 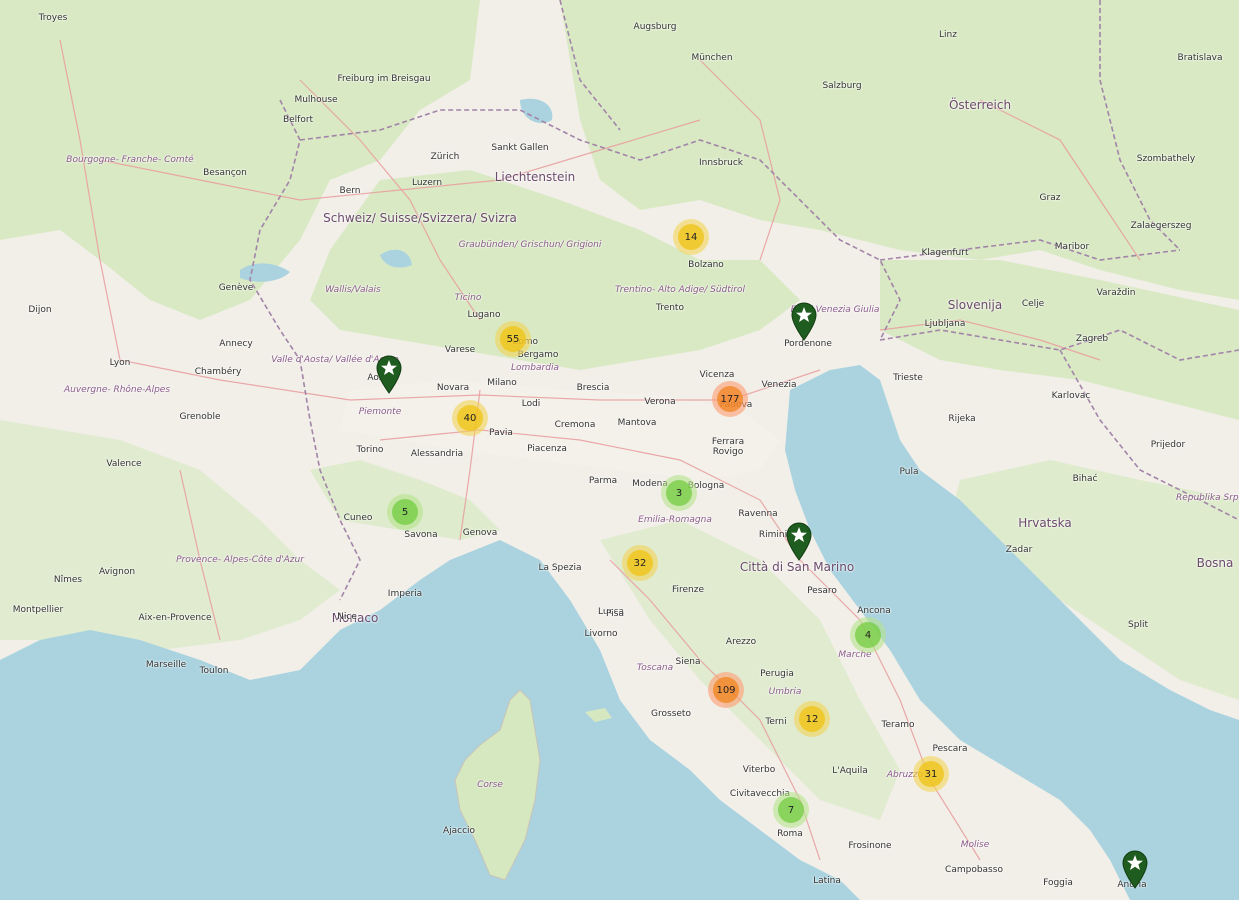 I want to click on cluster-count: 12, so click(x=812, y=719).